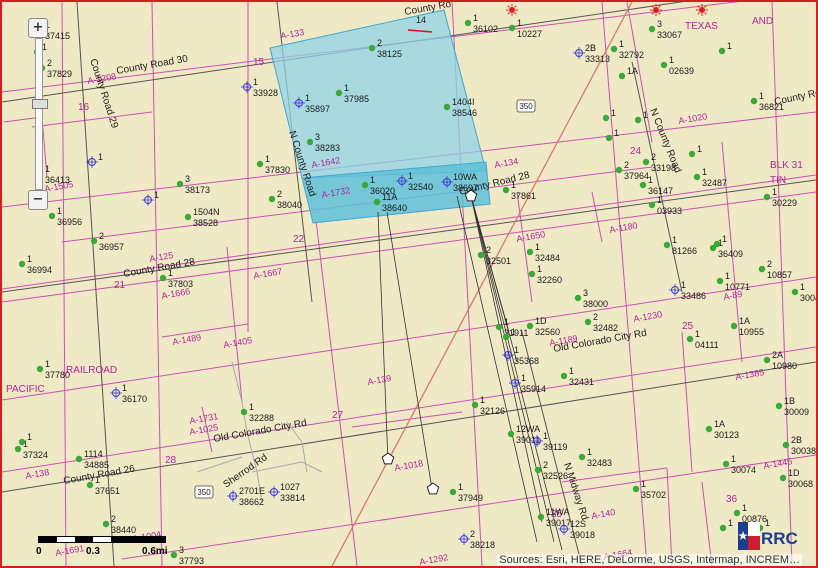 The image size is (818, 568). I want to click on well-id: 10771, so click(737, 287).